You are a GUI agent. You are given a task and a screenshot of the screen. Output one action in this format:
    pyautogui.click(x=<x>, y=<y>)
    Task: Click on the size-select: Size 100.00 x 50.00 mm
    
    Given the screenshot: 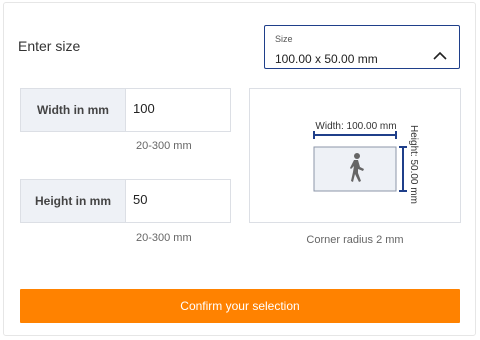 What is the action you would take?
    pyautogui.click(x=362, y=47)
    